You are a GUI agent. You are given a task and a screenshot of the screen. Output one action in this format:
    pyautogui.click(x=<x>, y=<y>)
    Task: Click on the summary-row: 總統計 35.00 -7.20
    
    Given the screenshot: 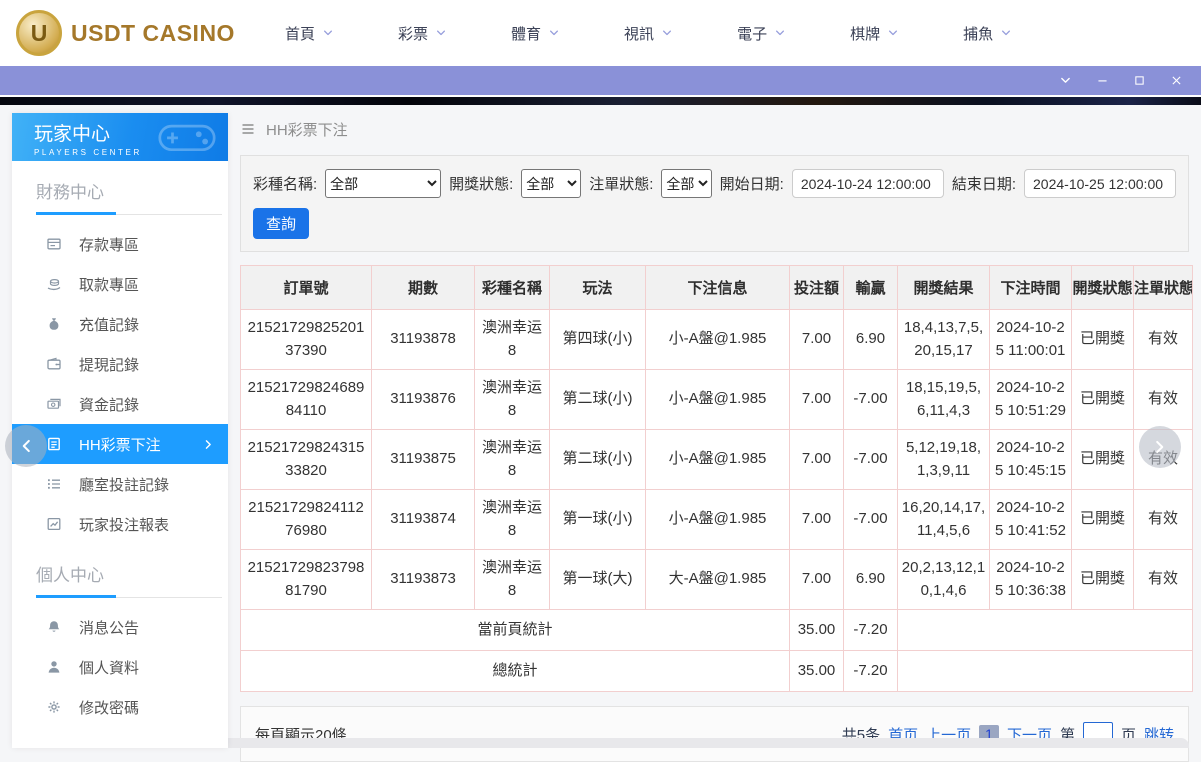 What is the action you would take?
    pyautogui.click(x=716, y=671)
    